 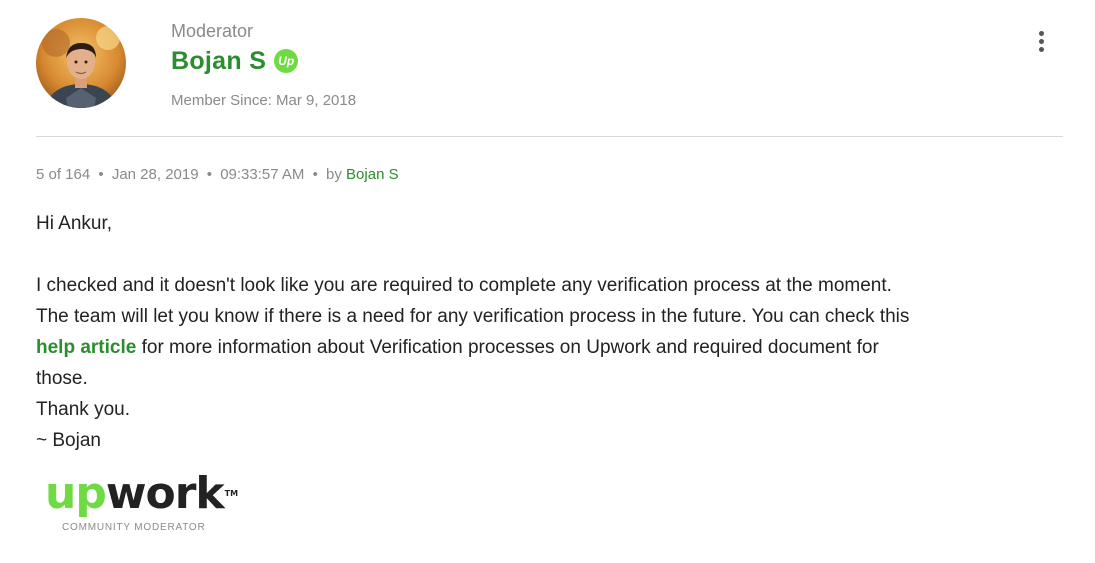 What do you see at coordinates (62, 378) in the screenshot?
I see `post-paragraph-line: those.` at bounding box center [62, 378].